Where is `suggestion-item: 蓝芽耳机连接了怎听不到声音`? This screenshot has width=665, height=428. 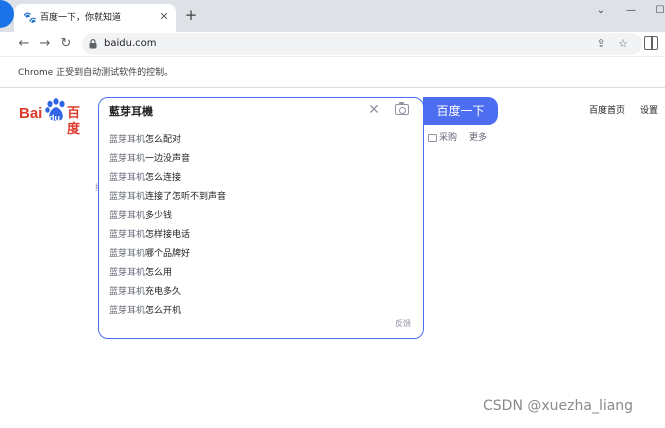 suggestion-item: 蓝芽耳机连接了怎听不到声音 is located at coordinates (167, 197).